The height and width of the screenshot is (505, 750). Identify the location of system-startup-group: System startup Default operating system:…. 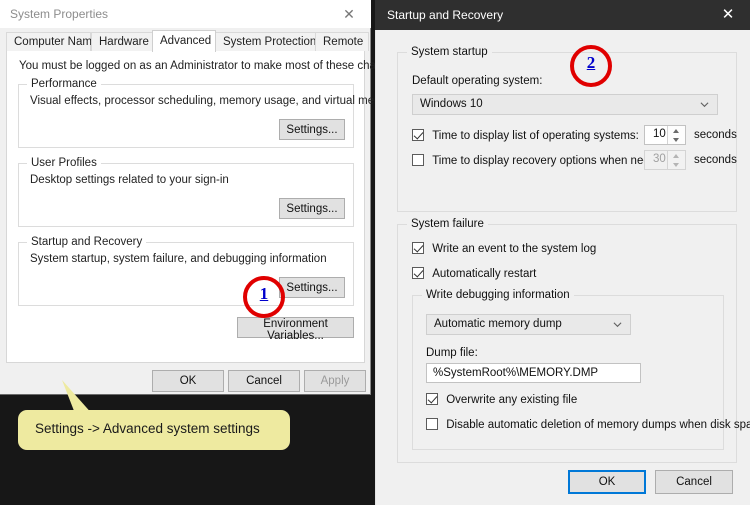
(567, 129).